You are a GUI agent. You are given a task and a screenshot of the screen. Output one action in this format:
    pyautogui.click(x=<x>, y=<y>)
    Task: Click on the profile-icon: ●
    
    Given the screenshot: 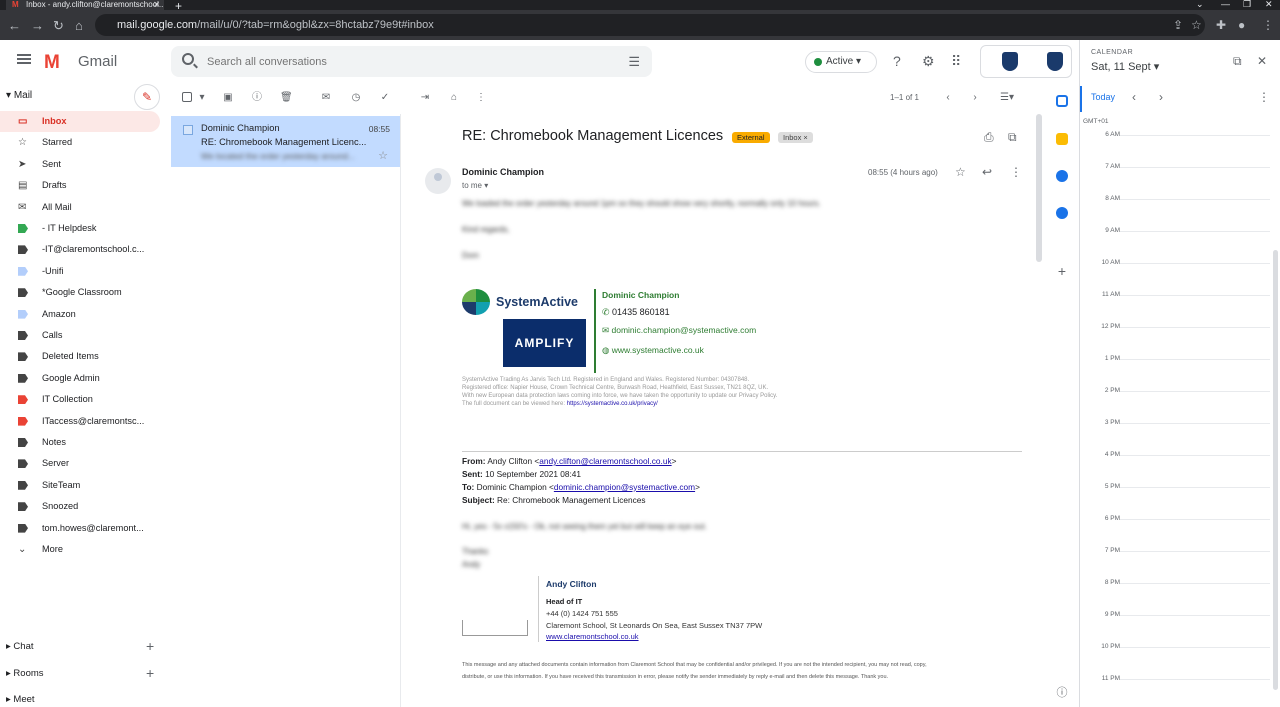 What is the action you would take?
    pyautogui.click(x=1241, y=25)
    